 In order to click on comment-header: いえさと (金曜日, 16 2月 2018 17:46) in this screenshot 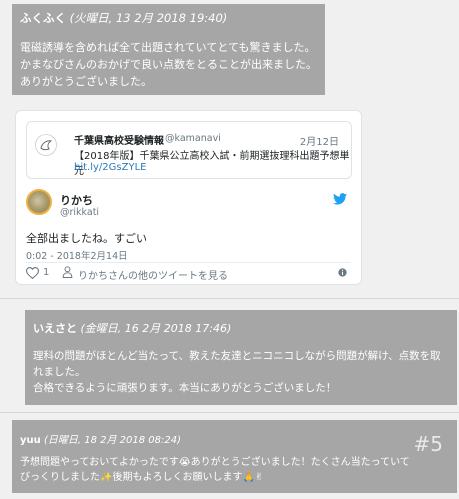, I will do `click(132, 328)`.